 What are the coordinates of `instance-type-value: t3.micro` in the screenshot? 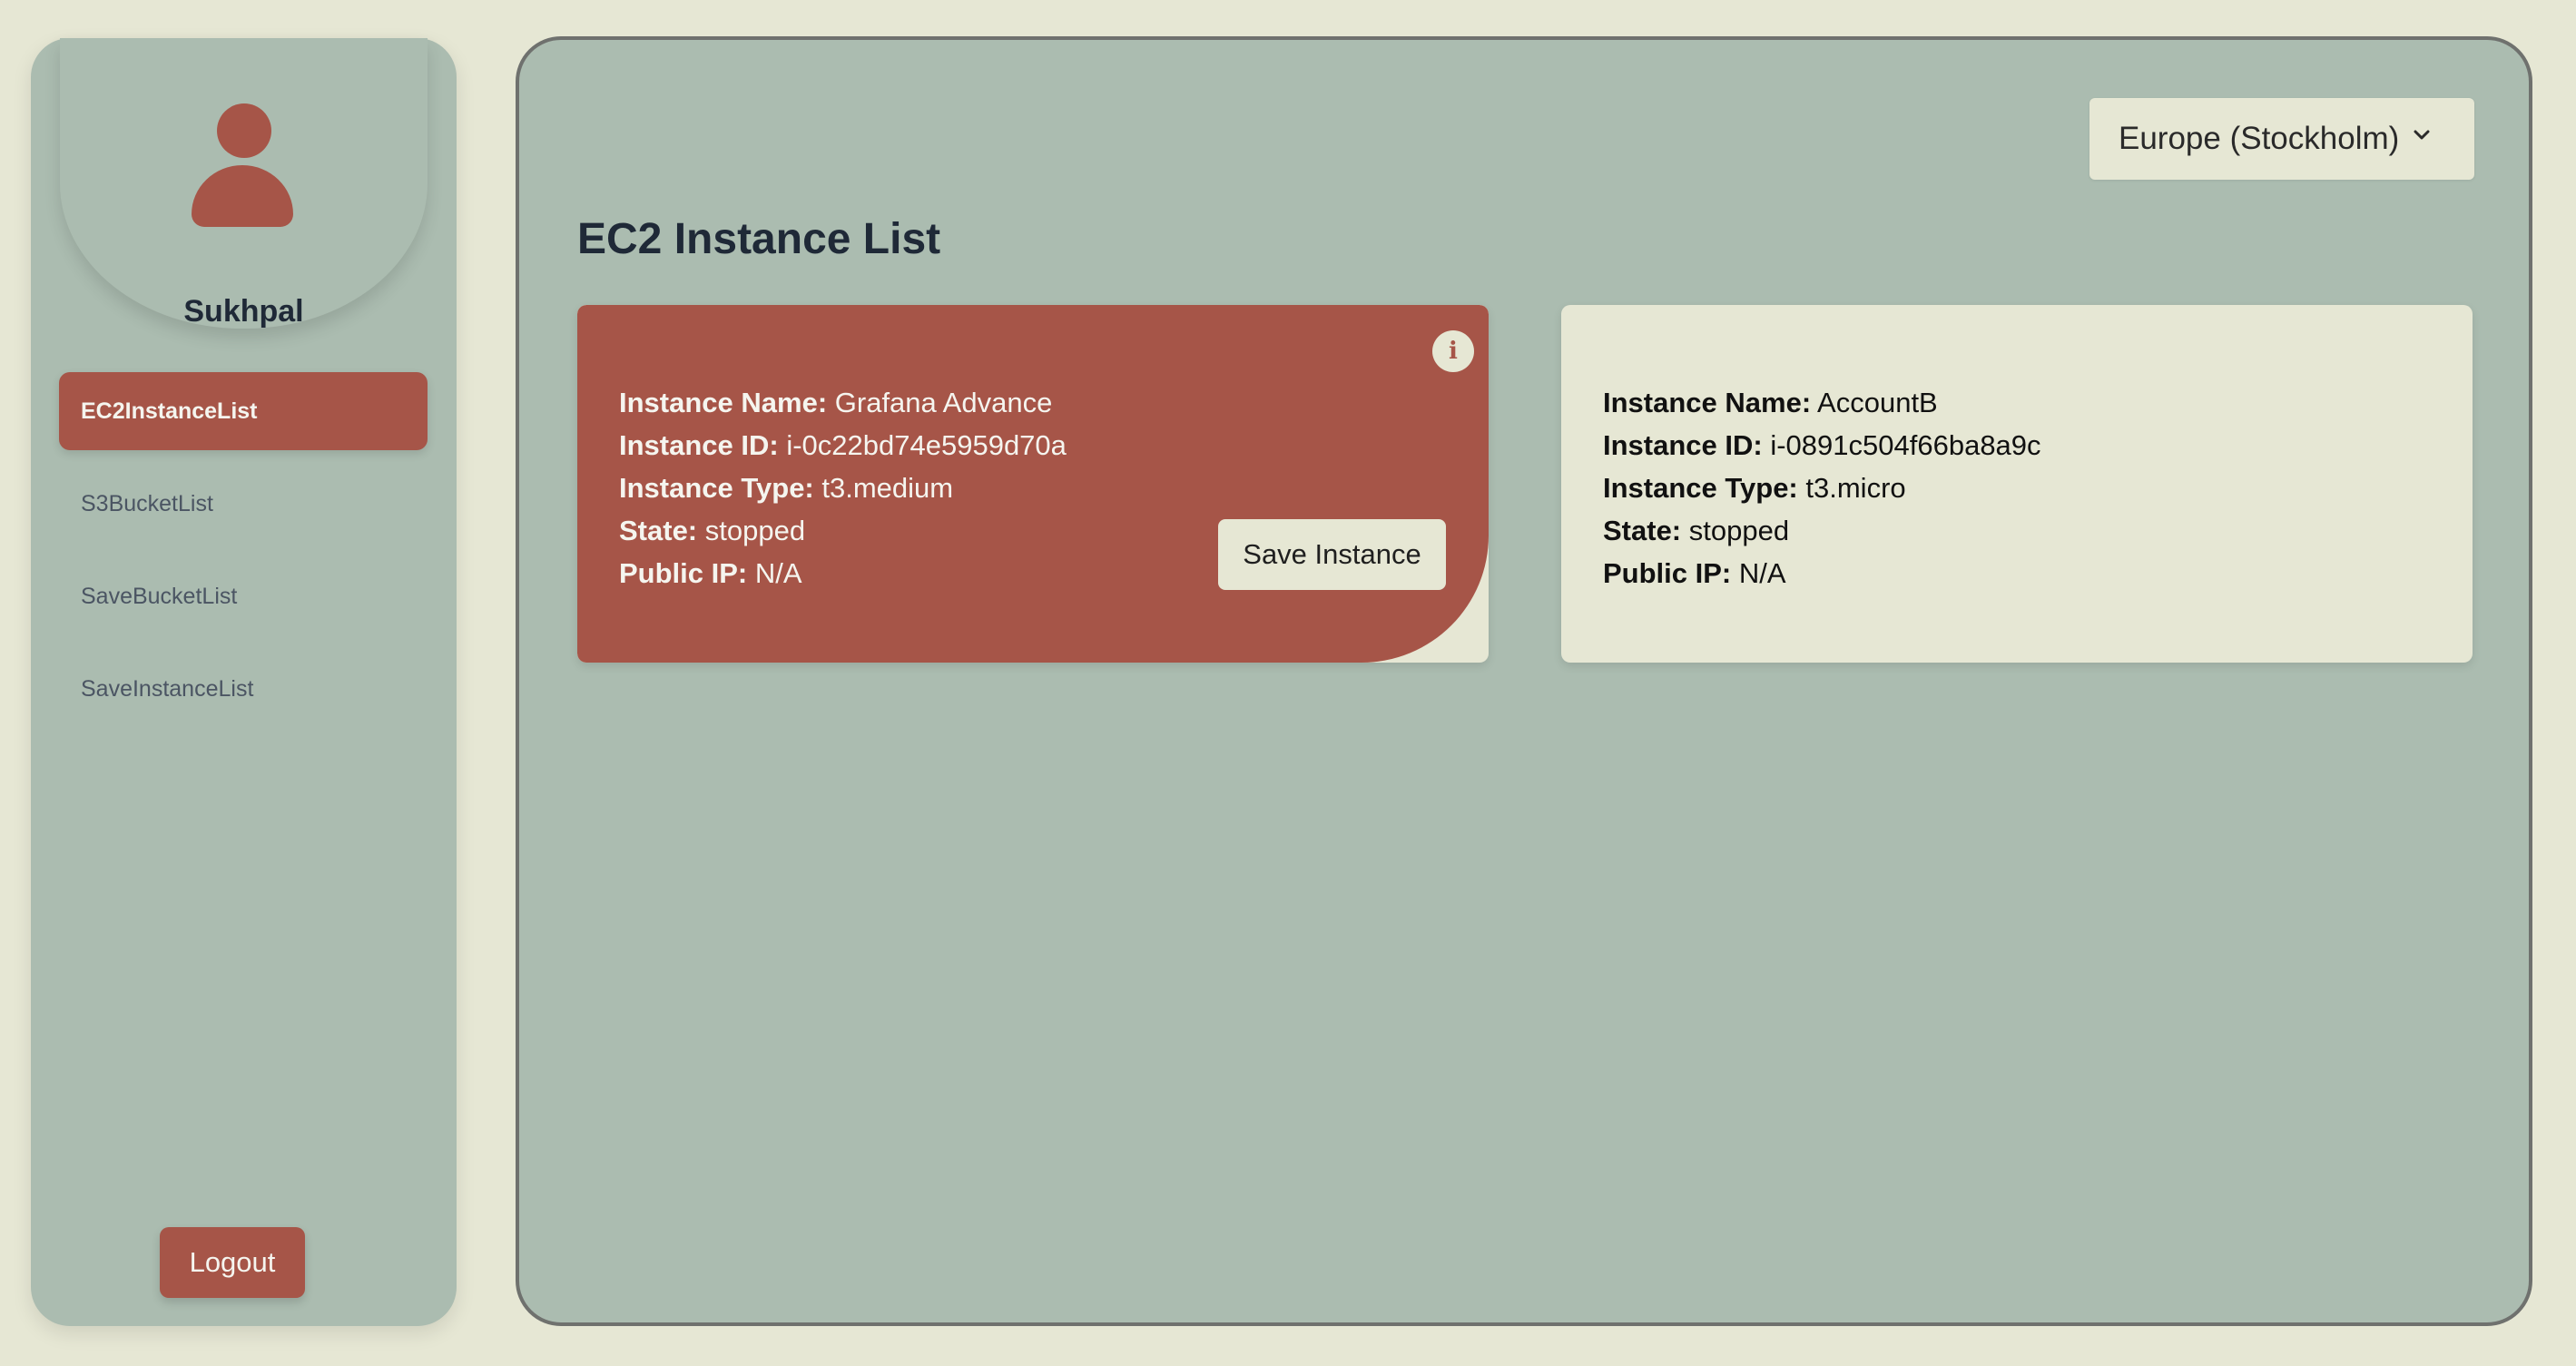 It's located at (1855, 488).